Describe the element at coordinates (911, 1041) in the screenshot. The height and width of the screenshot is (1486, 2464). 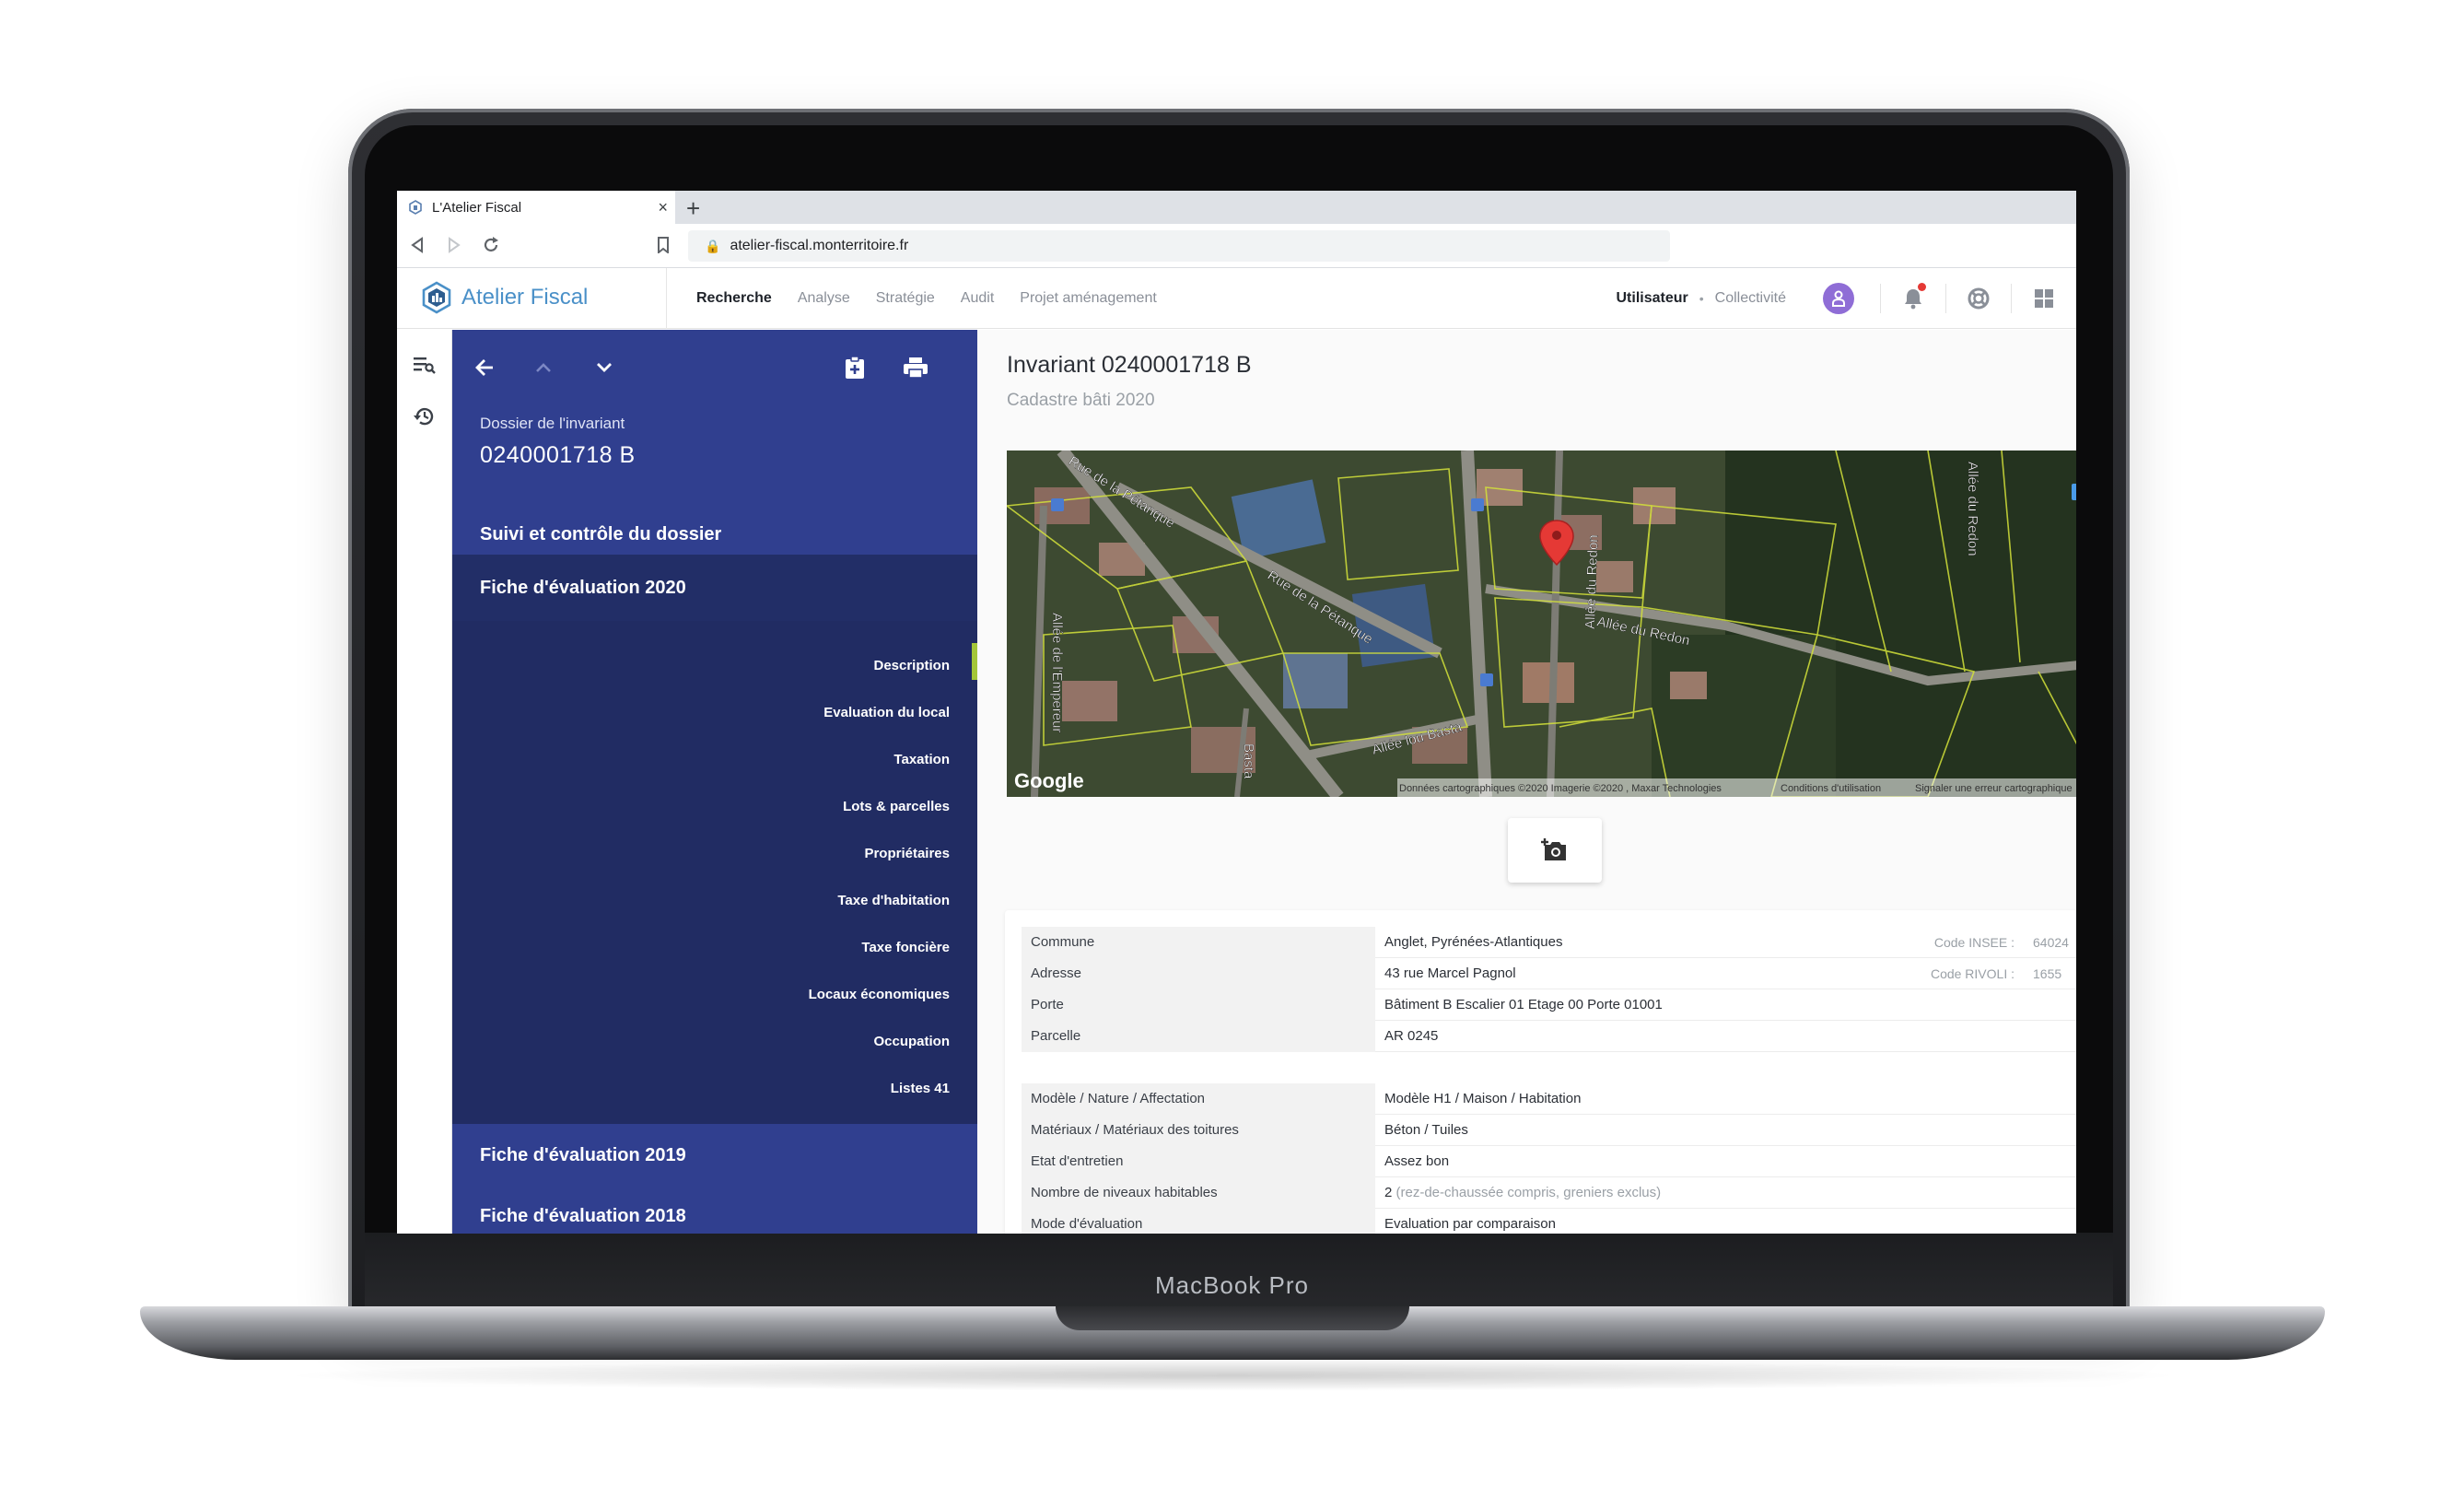
I see `sidebar-item-occupation: Occupation` at that location.